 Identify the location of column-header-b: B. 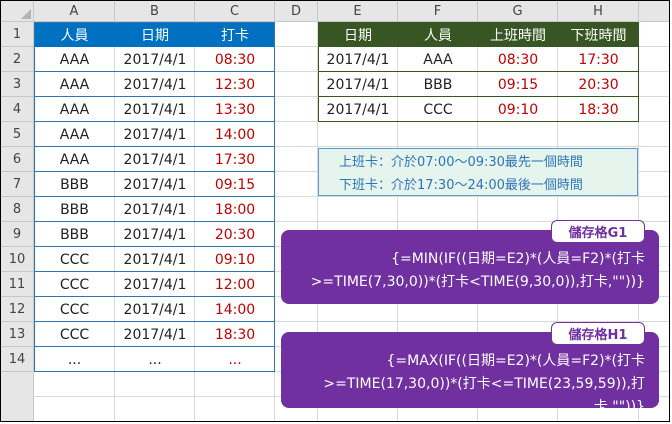
(155, 11).